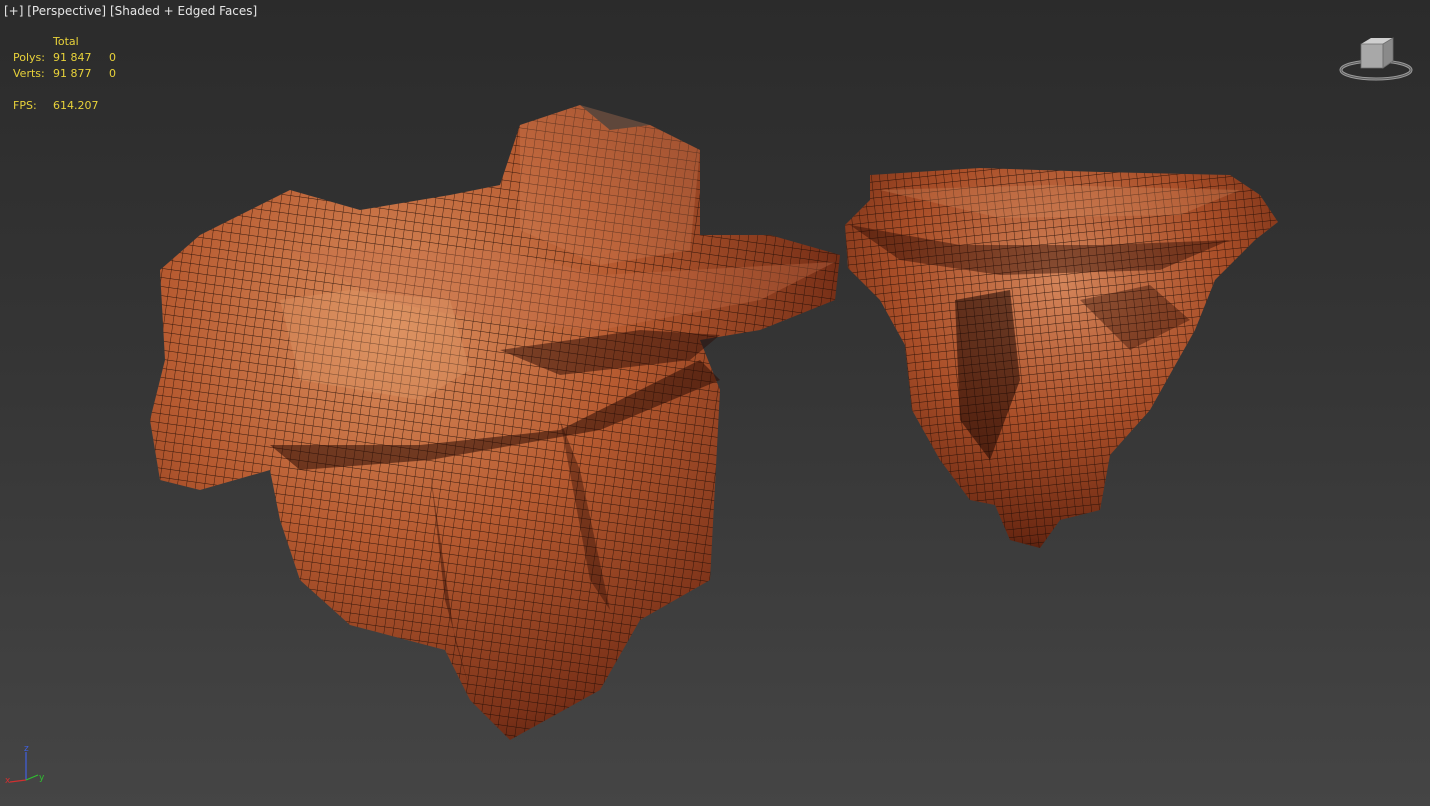  Describe the element at coordinates (25, 105) in the screenshot. I see `fps-label: FPS:` at that location.